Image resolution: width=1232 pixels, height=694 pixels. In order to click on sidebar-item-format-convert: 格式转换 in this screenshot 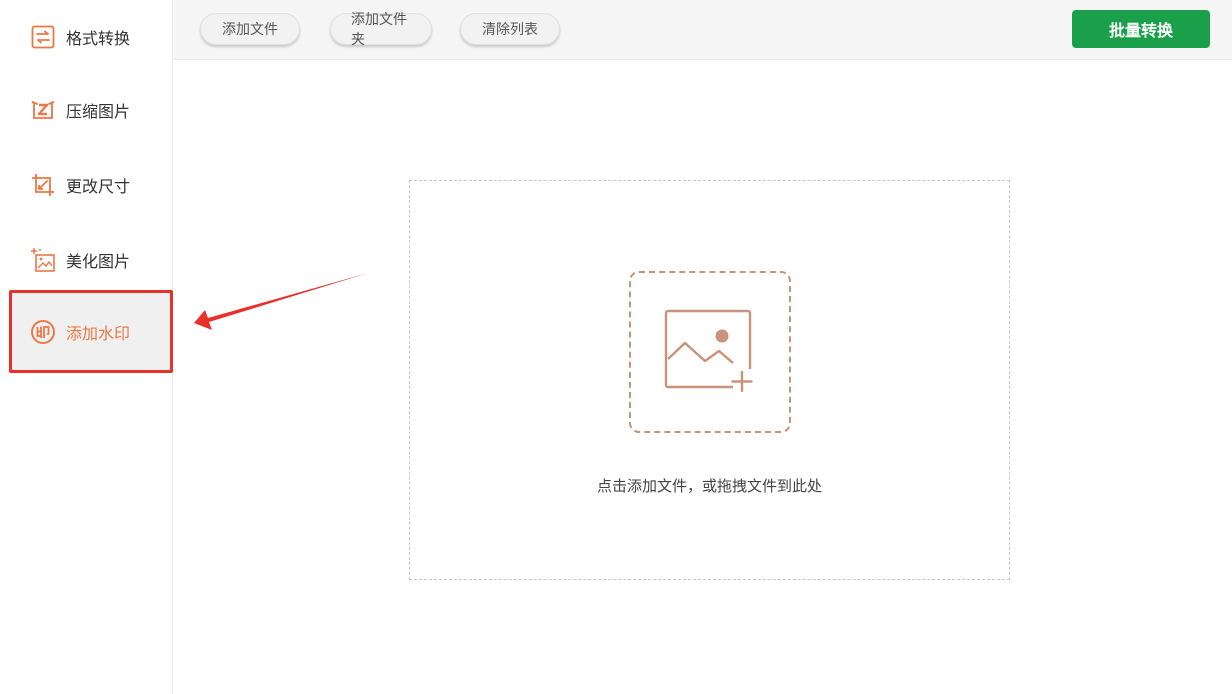, I will do `click(91, 39)`.